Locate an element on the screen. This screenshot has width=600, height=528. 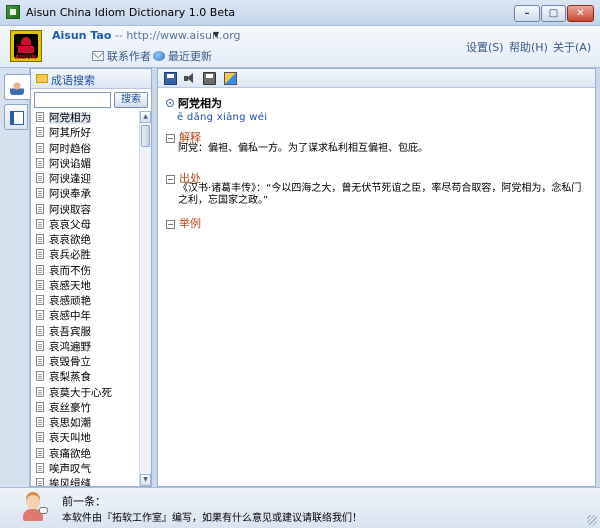
window-title: Aisun China Idiom Dictionary 1.0 Beta is located at coordinates (131, 12).